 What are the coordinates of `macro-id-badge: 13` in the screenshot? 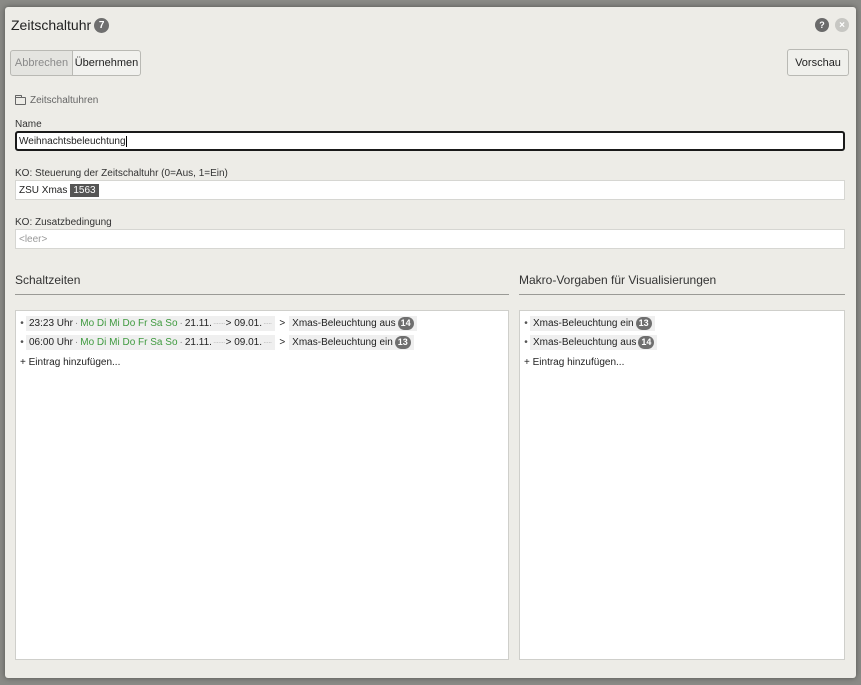 It's located at (402, 342).